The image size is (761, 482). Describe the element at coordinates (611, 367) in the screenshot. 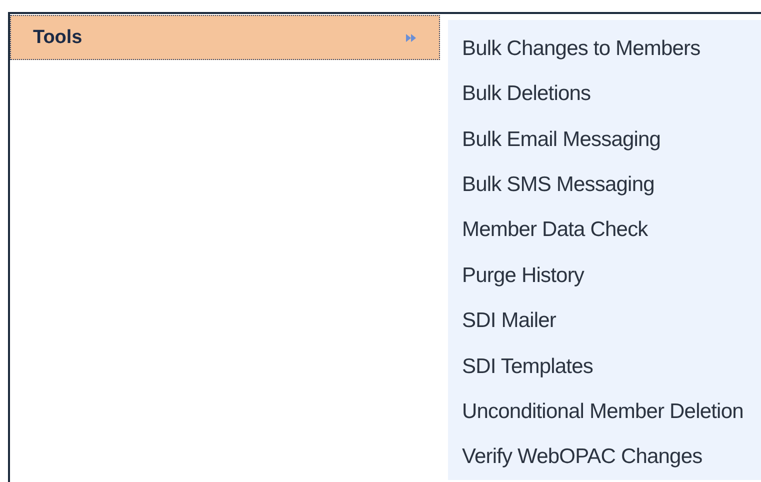

I see `submenu-item: SDI Templates` at that location.